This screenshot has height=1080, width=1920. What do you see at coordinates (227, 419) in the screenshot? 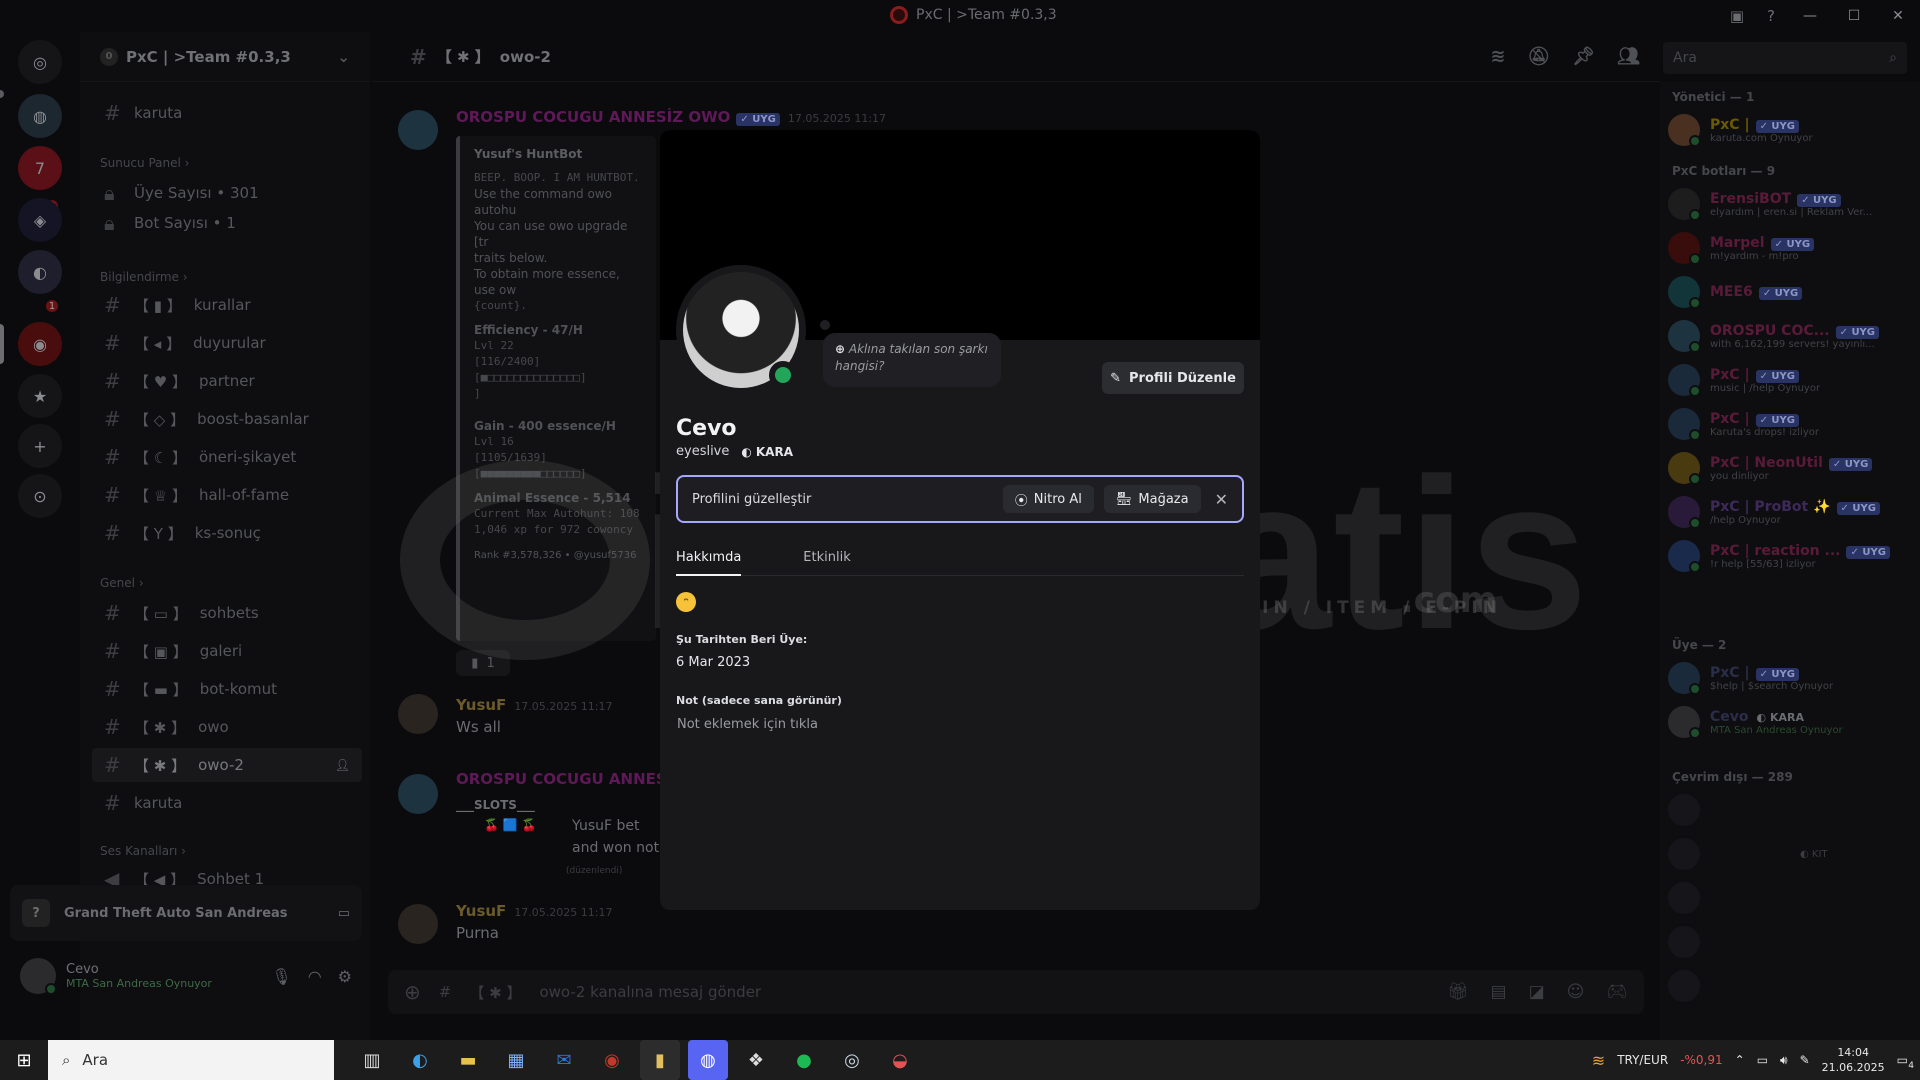
I see `channel-boost: # 【 ◇ 】 boost-basanlar` at bounding box center [227, 419].